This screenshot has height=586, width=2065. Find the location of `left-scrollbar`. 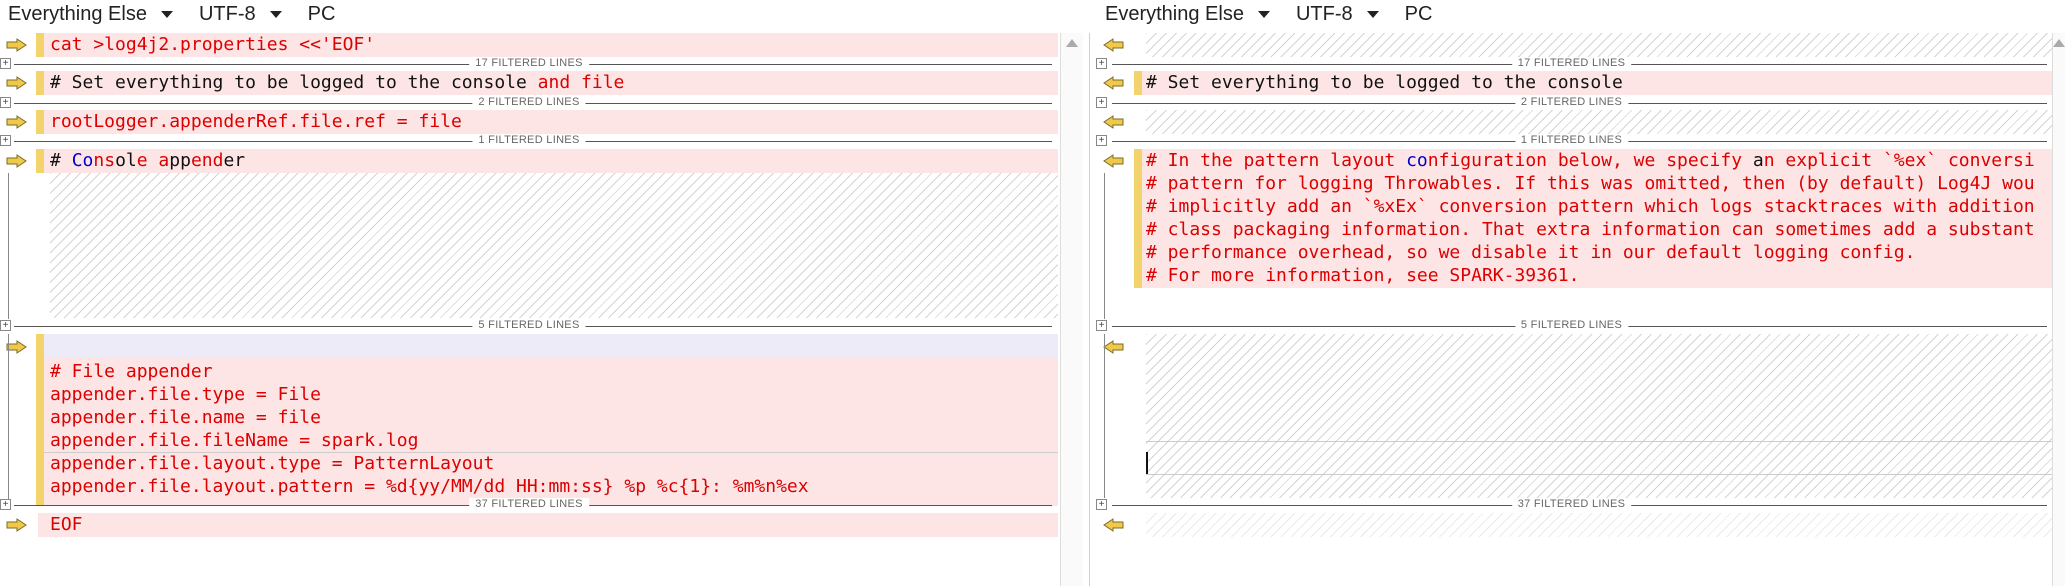

left-scrollbar is located at coordinates (1071, 309).